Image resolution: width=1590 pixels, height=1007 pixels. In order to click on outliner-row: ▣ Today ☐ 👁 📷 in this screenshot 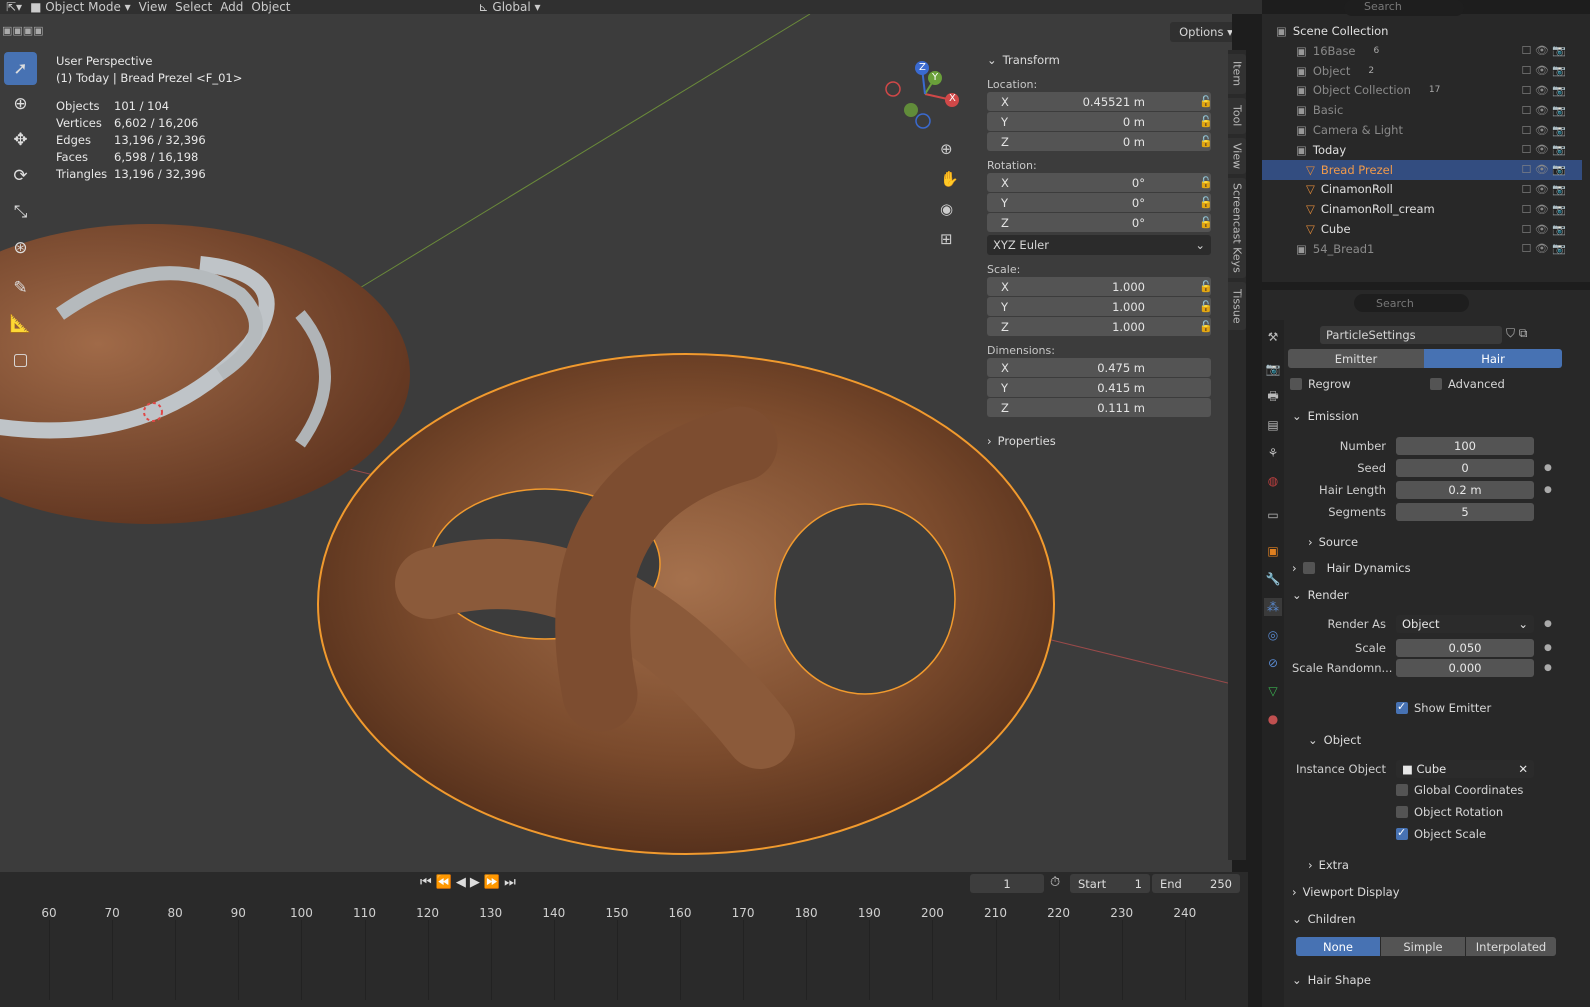, I will do `click(1422, 150)`.